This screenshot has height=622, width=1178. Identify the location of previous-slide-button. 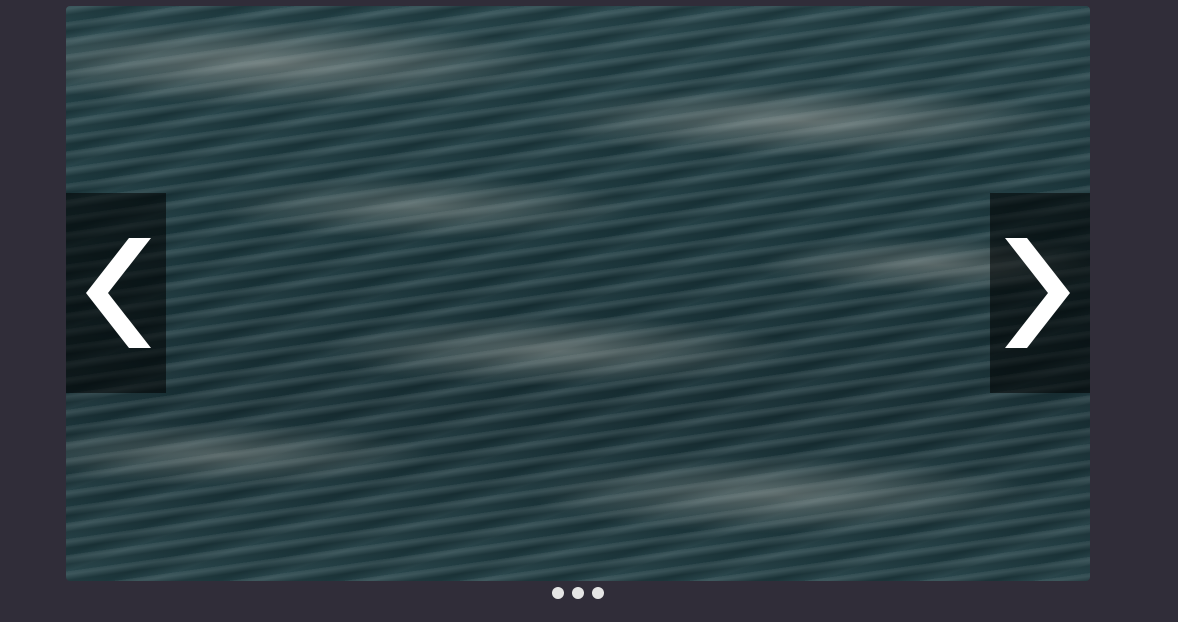
(116, 293).